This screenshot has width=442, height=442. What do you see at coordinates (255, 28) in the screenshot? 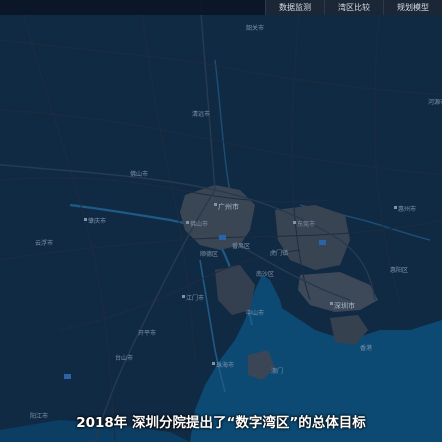
I see `place-shaoguan: 韶关市` at bounding box center [255, 28].